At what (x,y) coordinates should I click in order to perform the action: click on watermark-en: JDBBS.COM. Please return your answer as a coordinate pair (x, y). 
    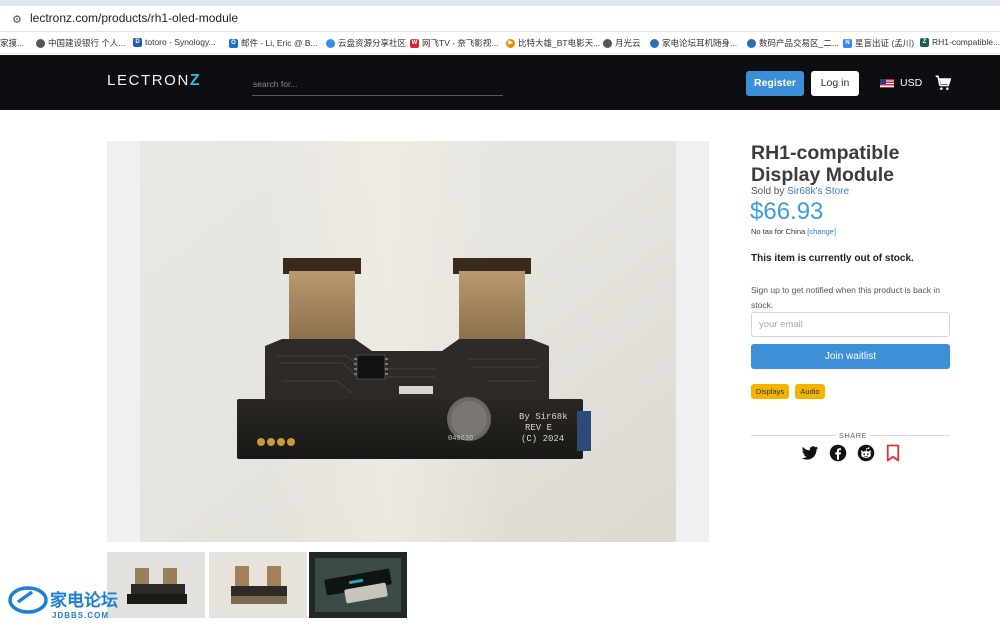
    Looking at the image, I should click on (80, 615).